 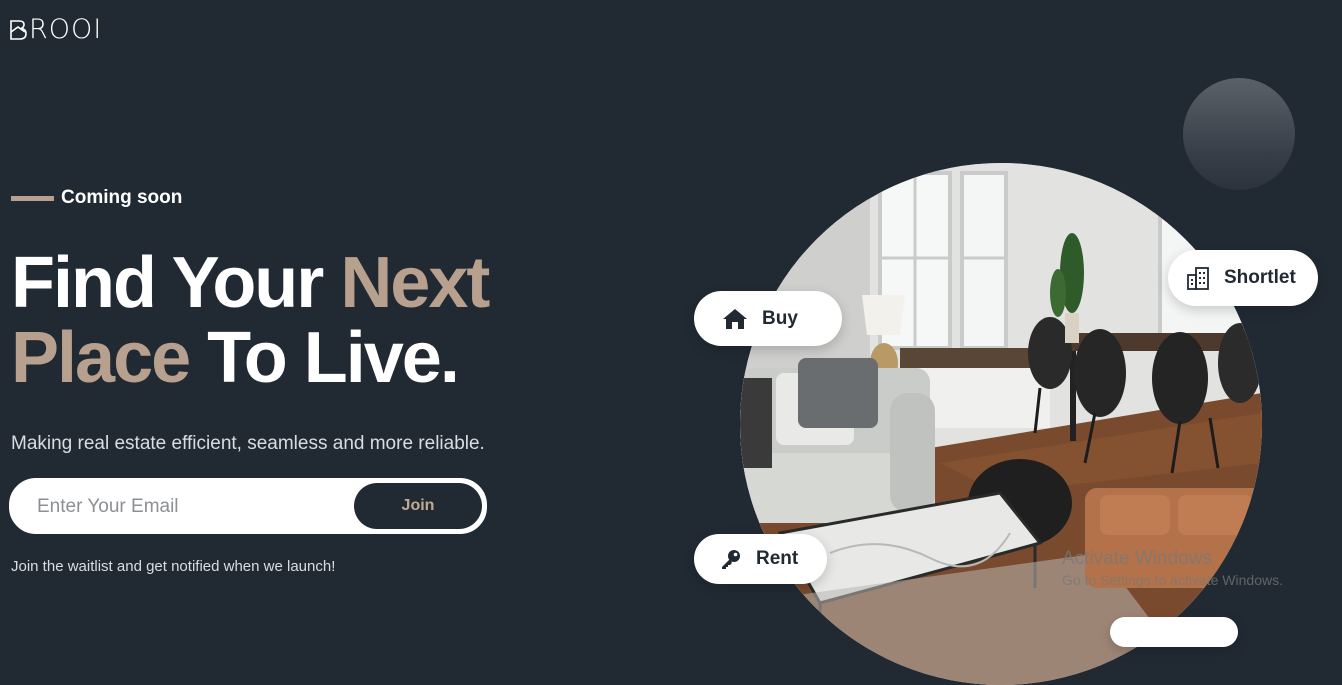 What do you see at coordinates (1172, 580) in the screenshot?
I see `watermark-subtitle: Go to Settings to activate Windows.` at bounding box center [1172, 580].